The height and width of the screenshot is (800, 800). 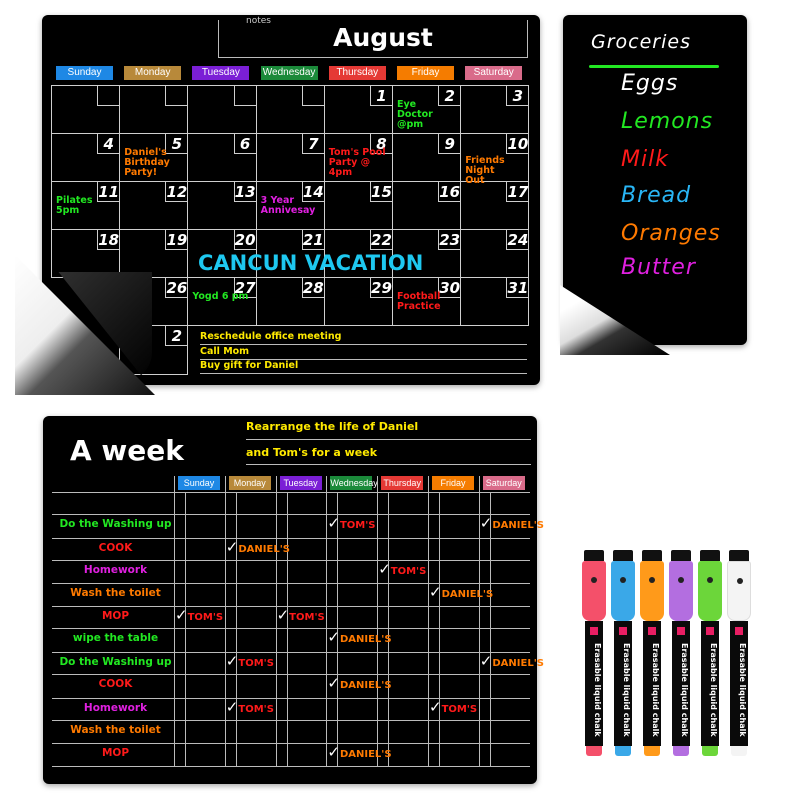 I want to click on grocery-item: Milk, so click(x=645, y=159).